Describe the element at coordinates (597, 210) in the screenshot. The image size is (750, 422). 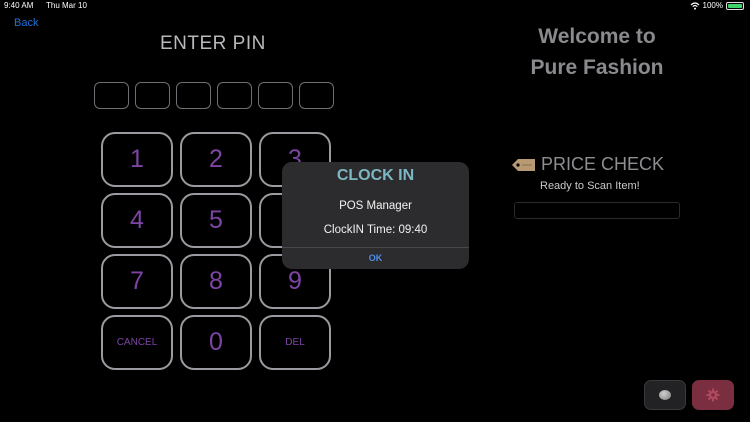
I see `scan-input` at that location.